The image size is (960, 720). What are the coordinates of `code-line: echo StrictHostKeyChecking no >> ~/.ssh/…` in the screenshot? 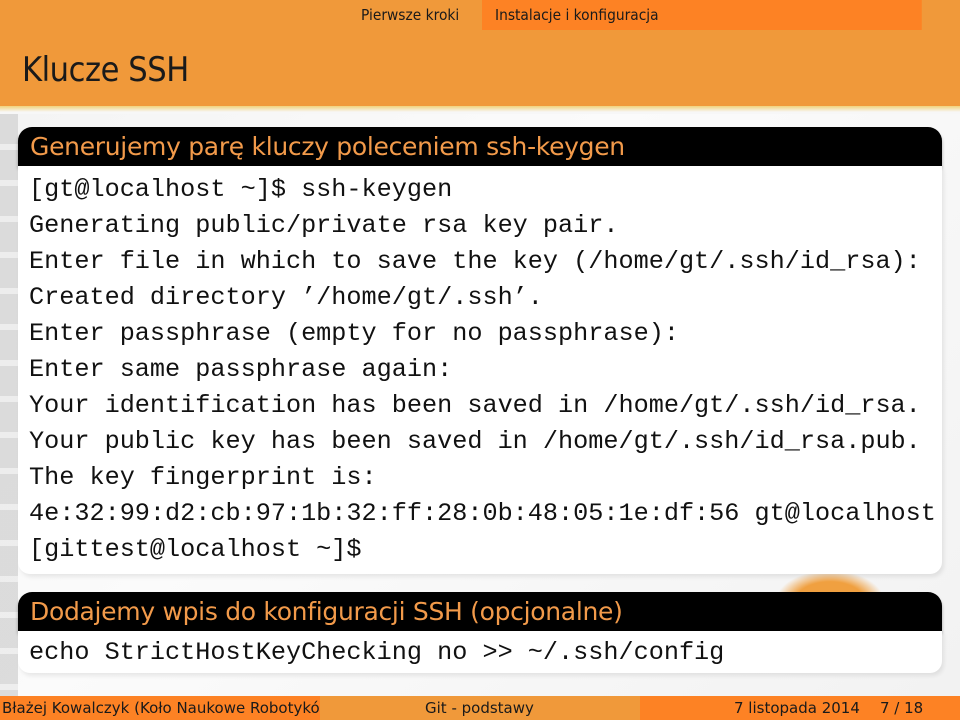 It's located at (377, 652).